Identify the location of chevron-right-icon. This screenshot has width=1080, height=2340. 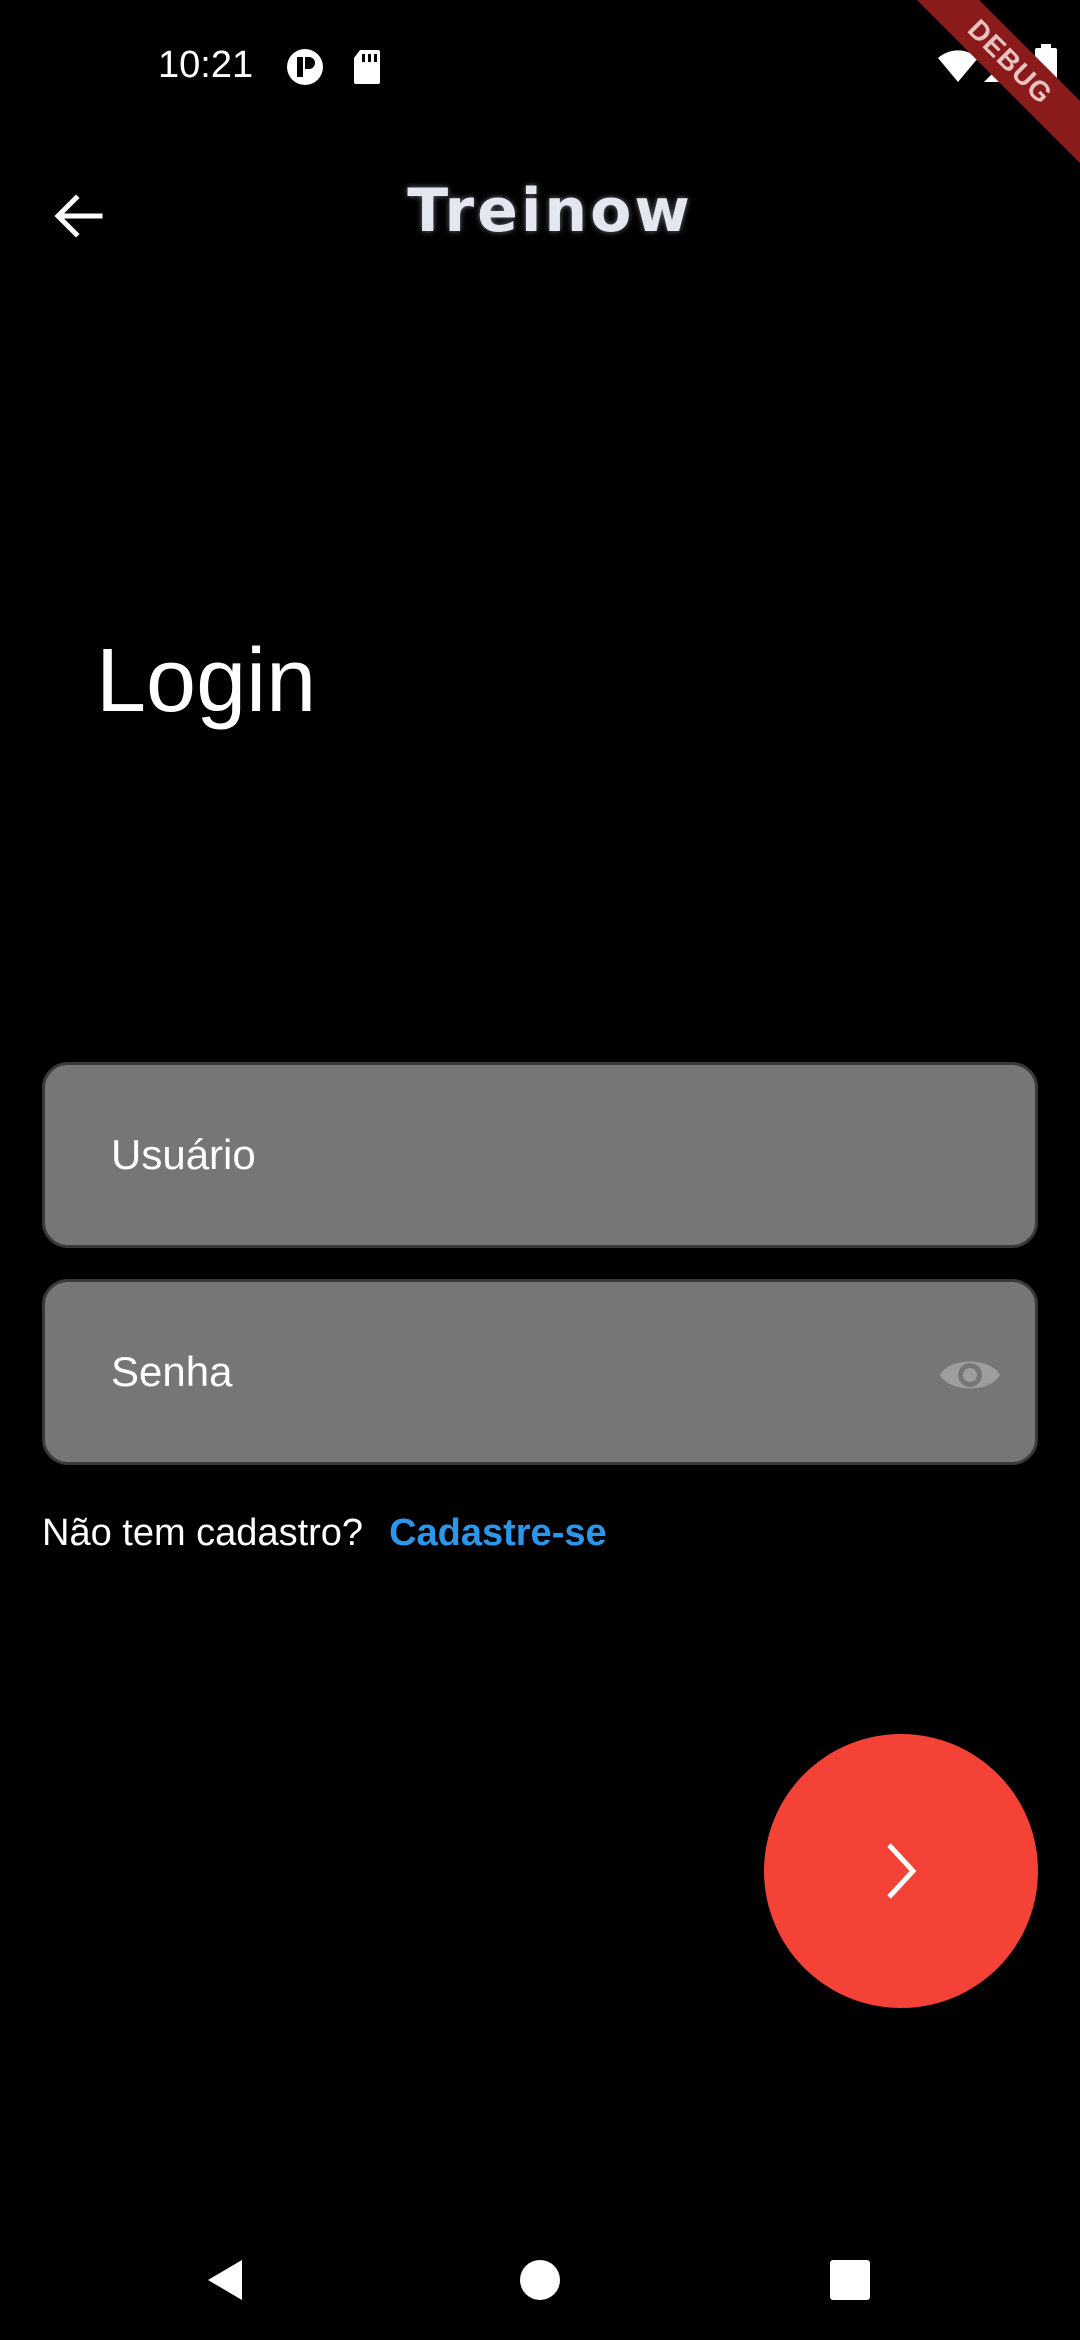
(902, 1871).